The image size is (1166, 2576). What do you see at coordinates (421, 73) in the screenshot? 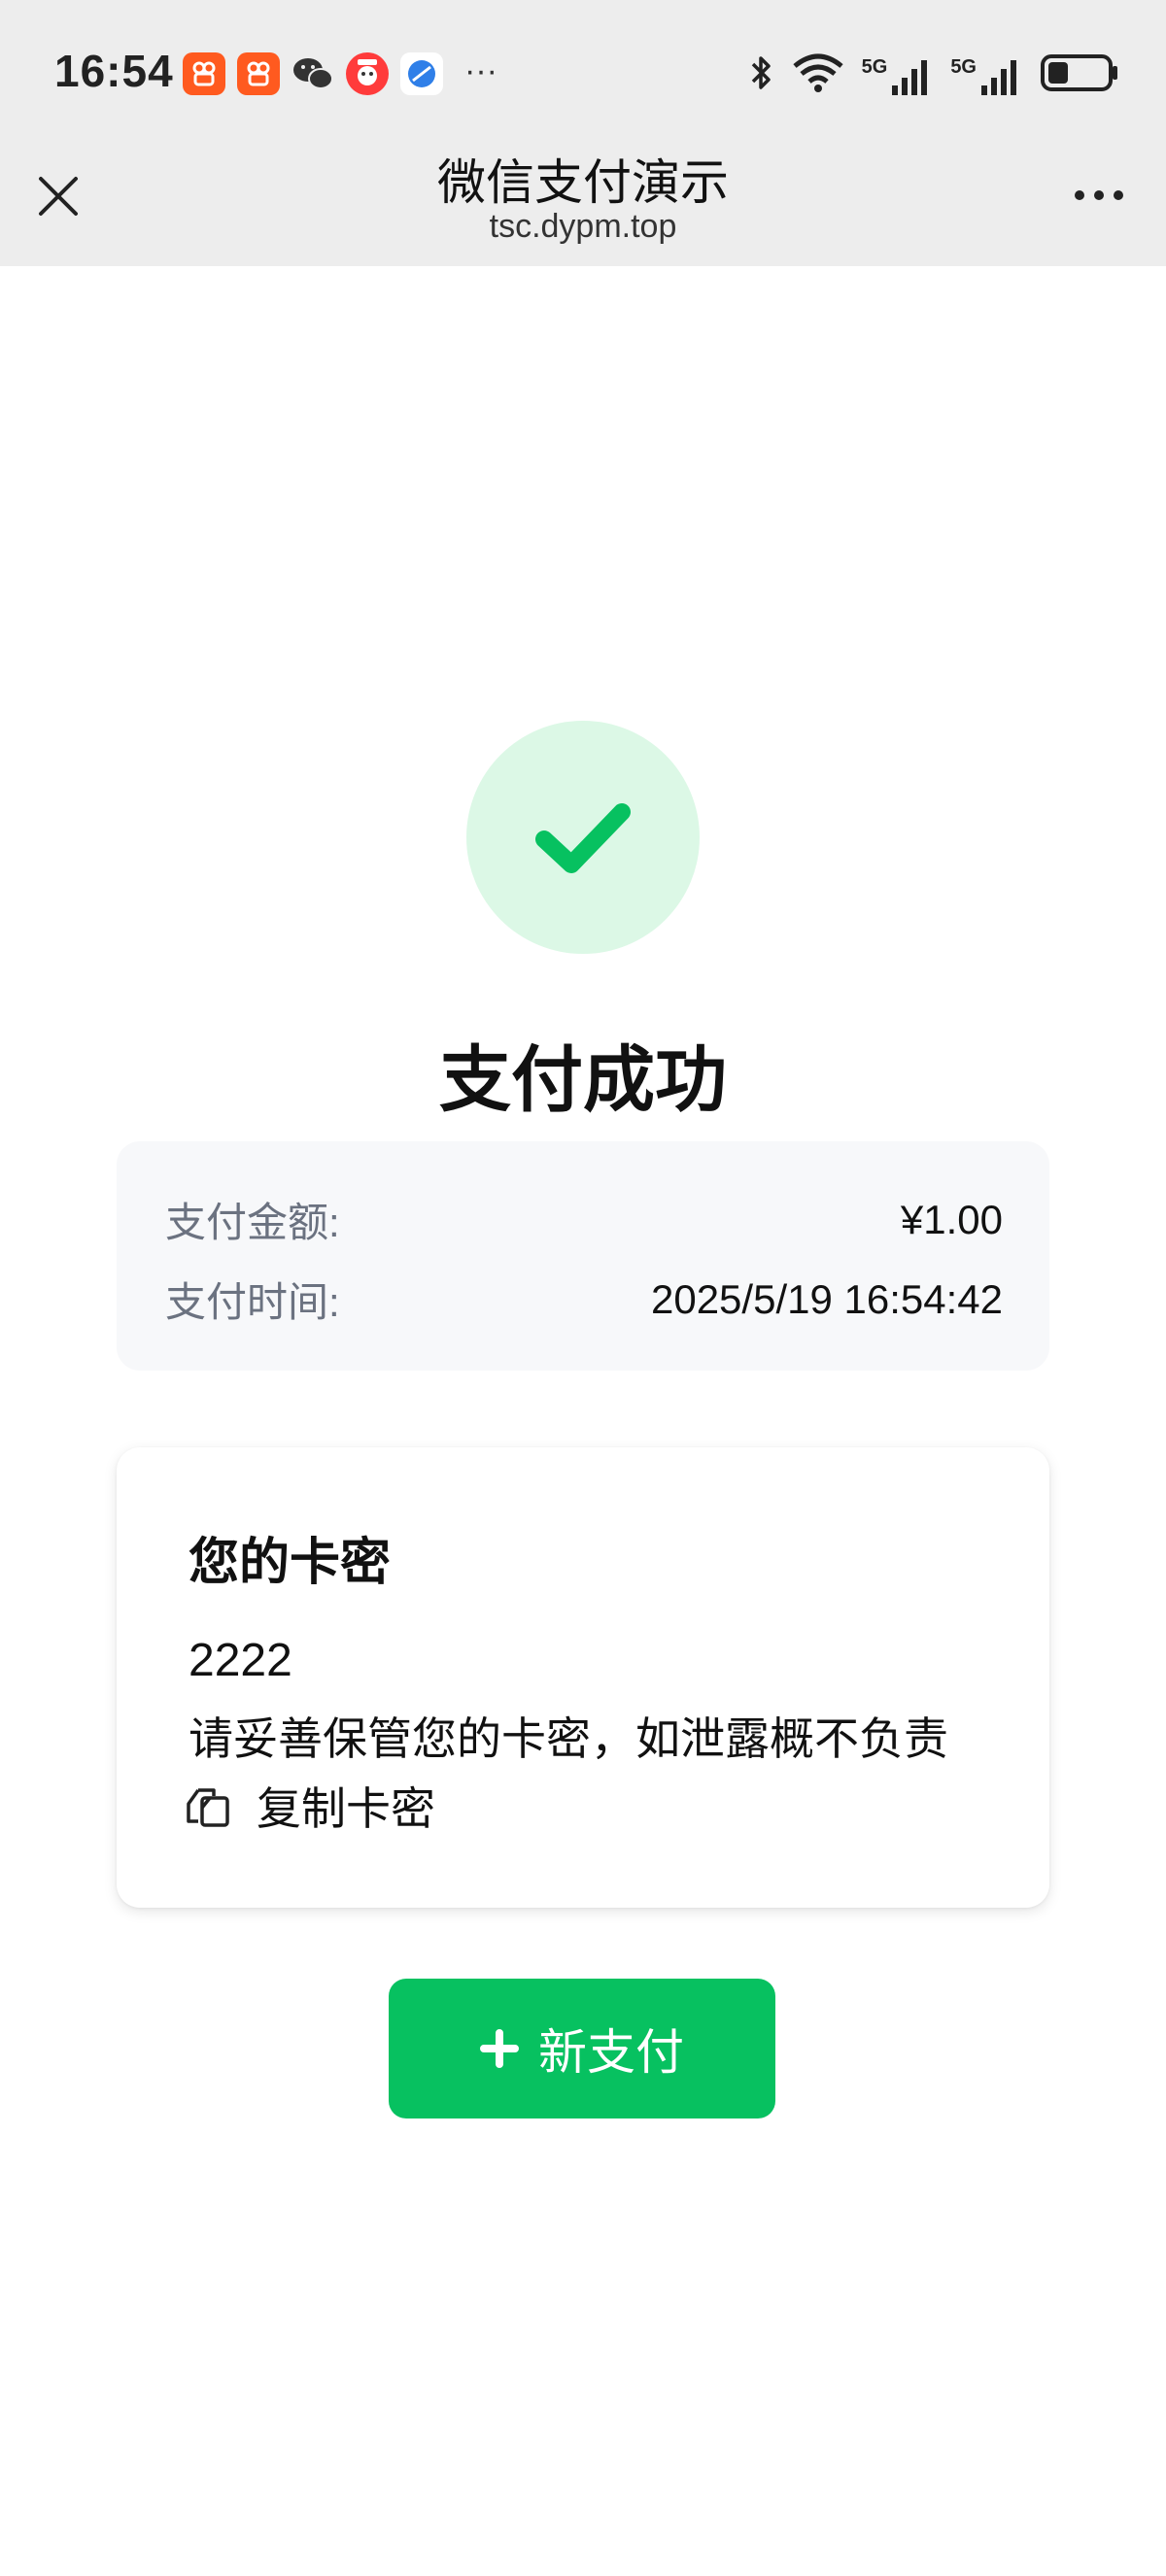
I see `browser-app-icon` at bounding box center [421, 73].